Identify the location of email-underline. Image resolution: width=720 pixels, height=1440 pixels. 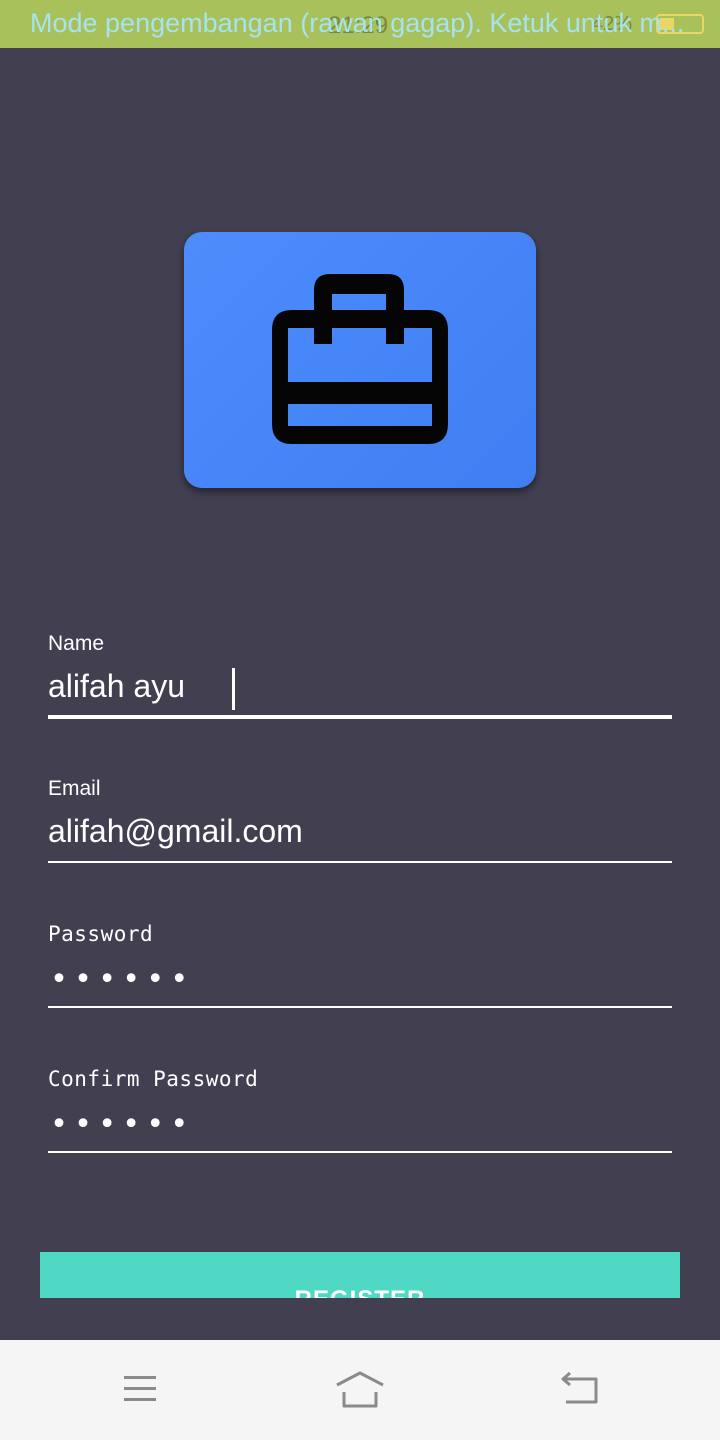
(360, 862).